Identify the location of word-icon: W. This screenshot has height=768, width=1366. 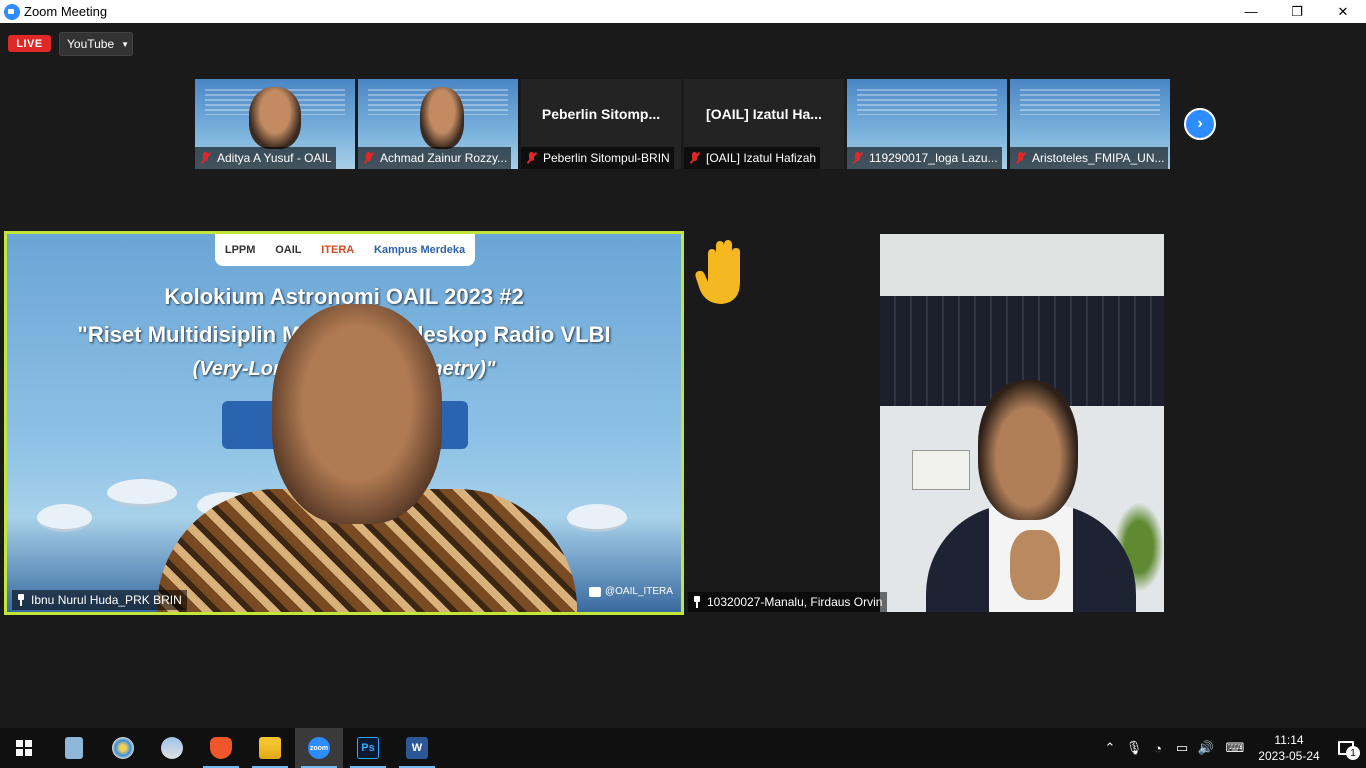
(417, 748).